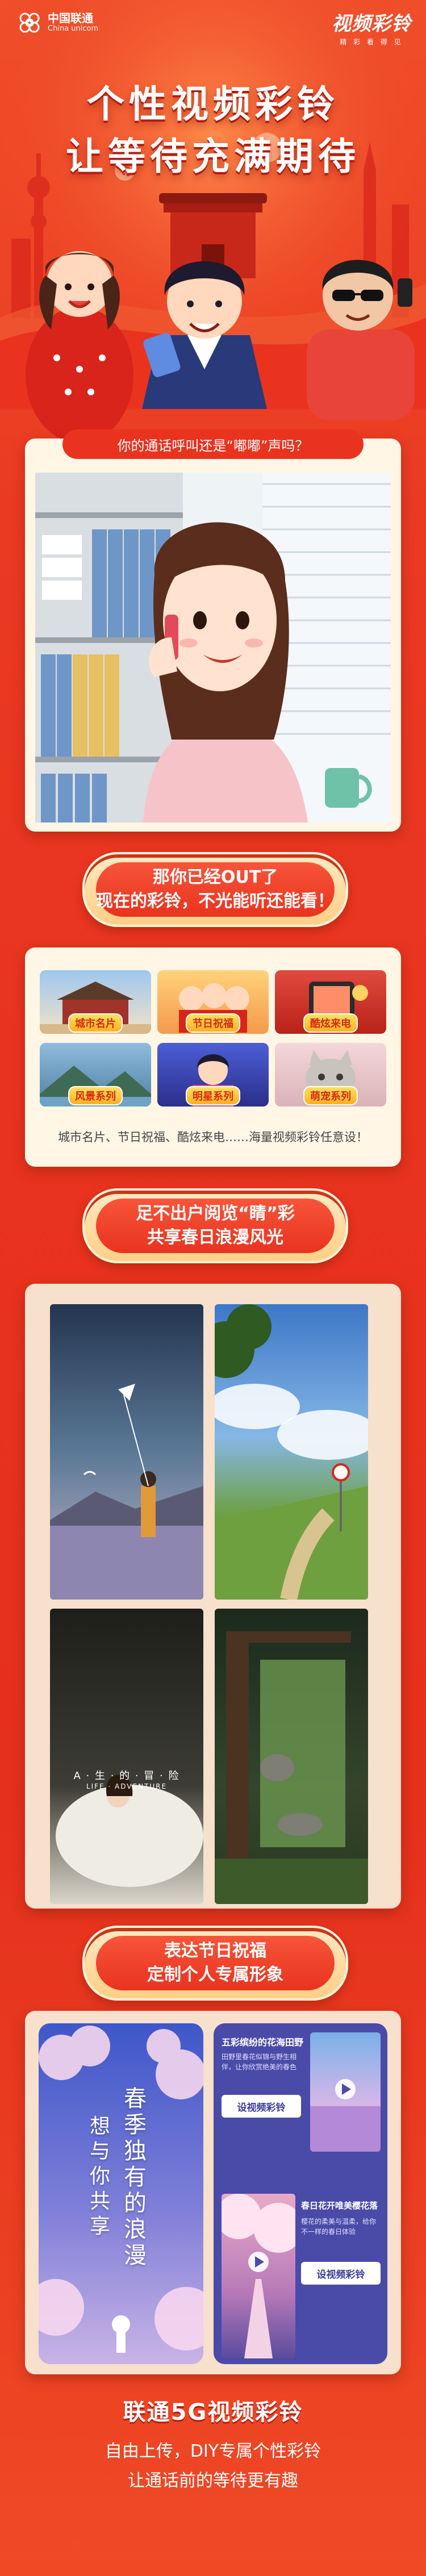  I want to click on category-tile-star: 明星系列, so click(213, 1075).